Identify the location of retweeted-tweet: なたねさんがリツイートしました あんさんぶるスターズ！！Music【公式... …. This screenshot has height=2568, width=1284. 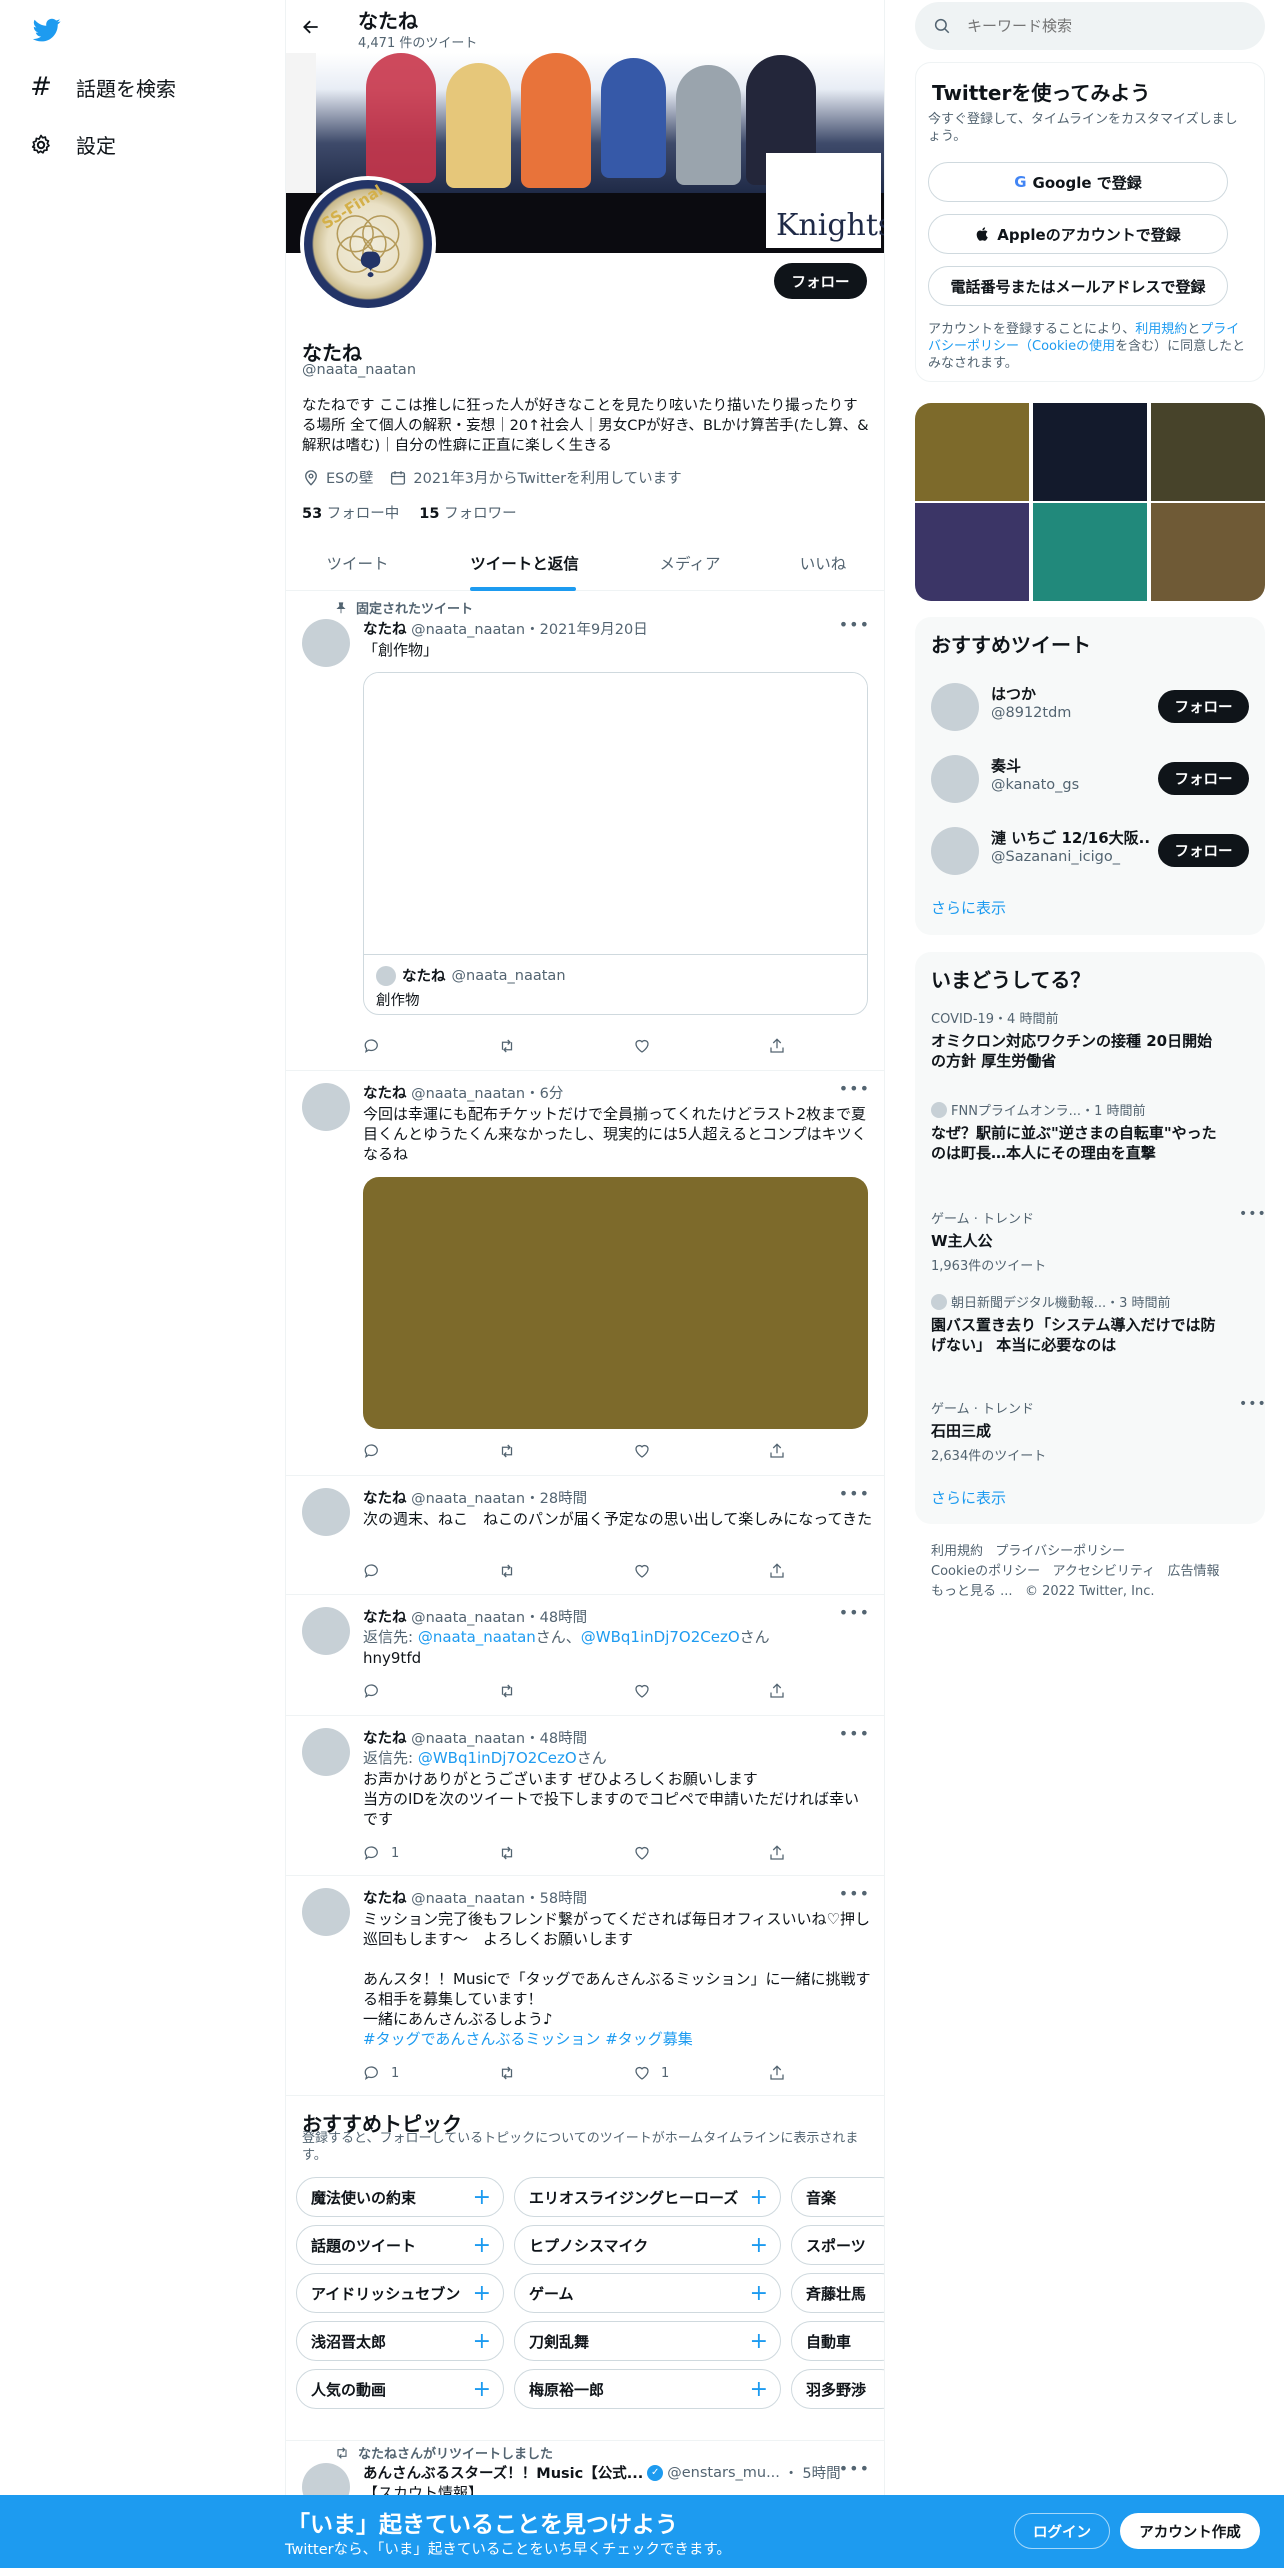
(585, 2476).